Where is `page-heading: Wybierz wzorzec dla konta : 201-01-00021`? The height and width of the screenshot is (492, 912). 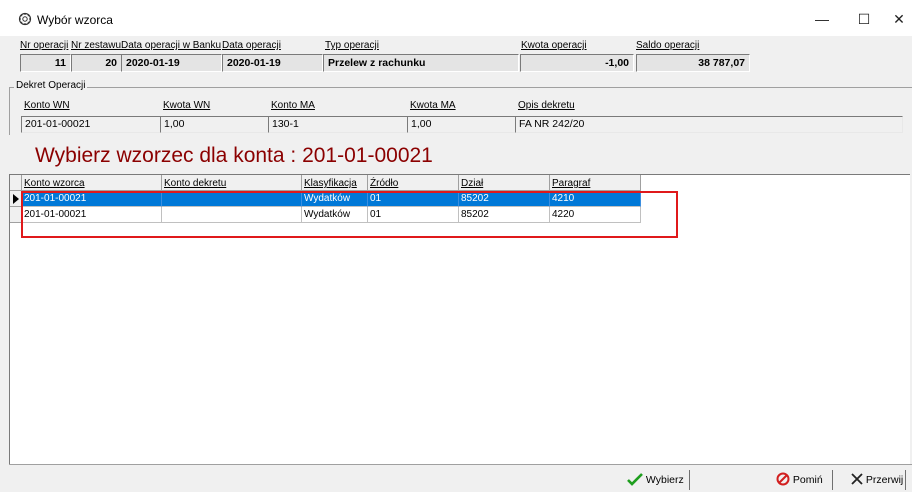 page-heading: Wybierz wzorzec dla konta : 201-01-00021 is located at coordinates (234, 155).